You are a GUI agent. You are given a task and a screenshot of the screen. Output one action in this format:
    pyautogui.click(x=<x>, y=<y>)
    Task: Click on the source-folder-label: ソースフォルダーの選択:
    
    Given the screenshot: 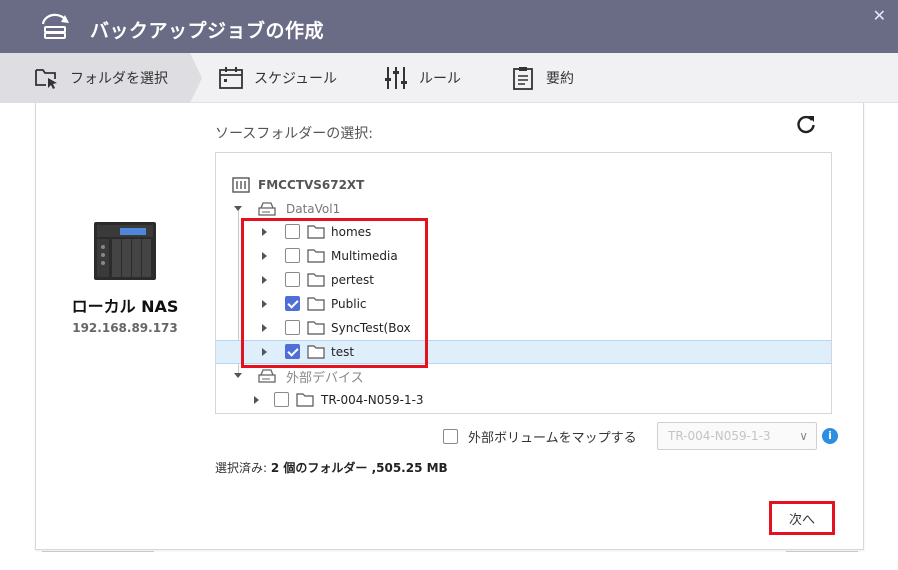 What is the action you would take?
    pyautogui.click(x=294, y=134)
    